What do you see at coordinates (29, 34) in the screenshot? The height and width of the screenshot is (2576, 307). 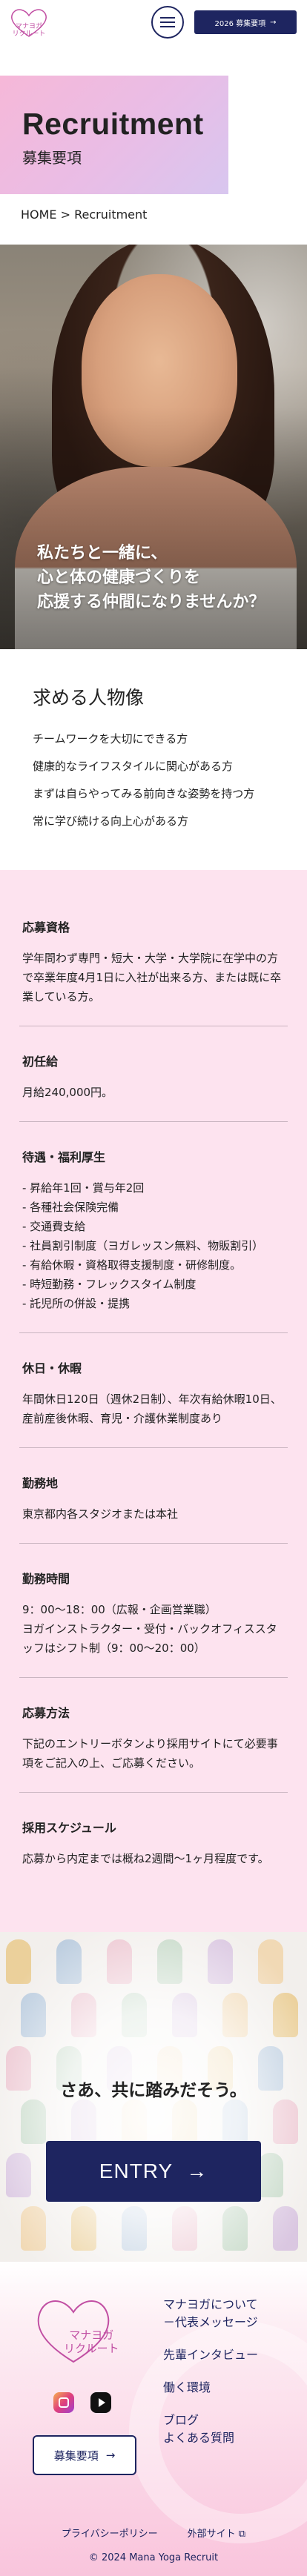 I see `logo-text-line2: リクルート` at bounding box center [29, 34].